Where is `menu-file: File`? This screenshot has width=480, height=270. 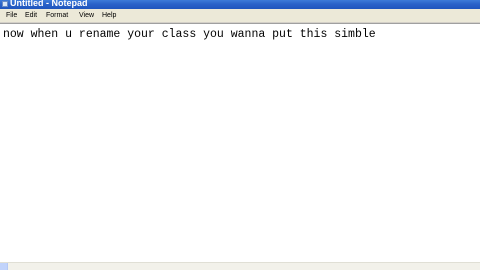 menu-file: File is located at coordinates (11, 15).